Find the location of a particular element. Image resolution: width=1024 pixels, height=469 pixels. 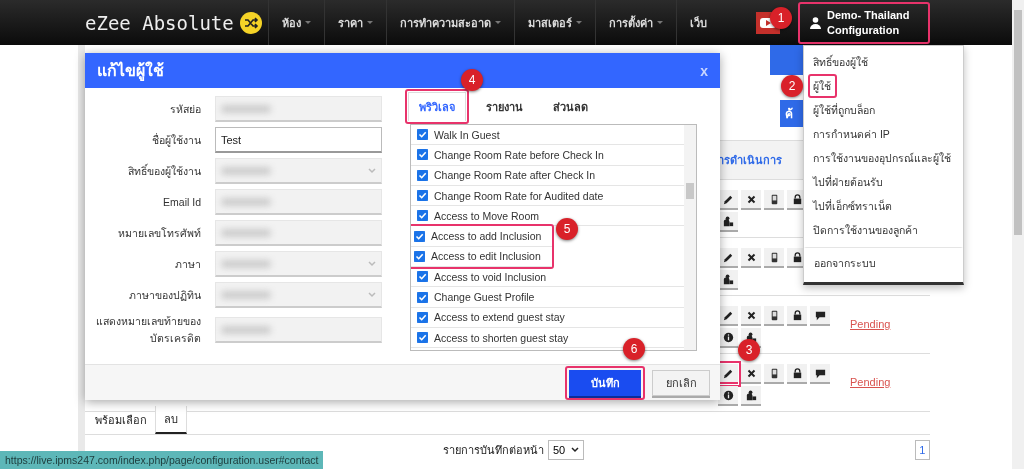

privilege-label: Access to Move Room is located at coordinates (487, 215).